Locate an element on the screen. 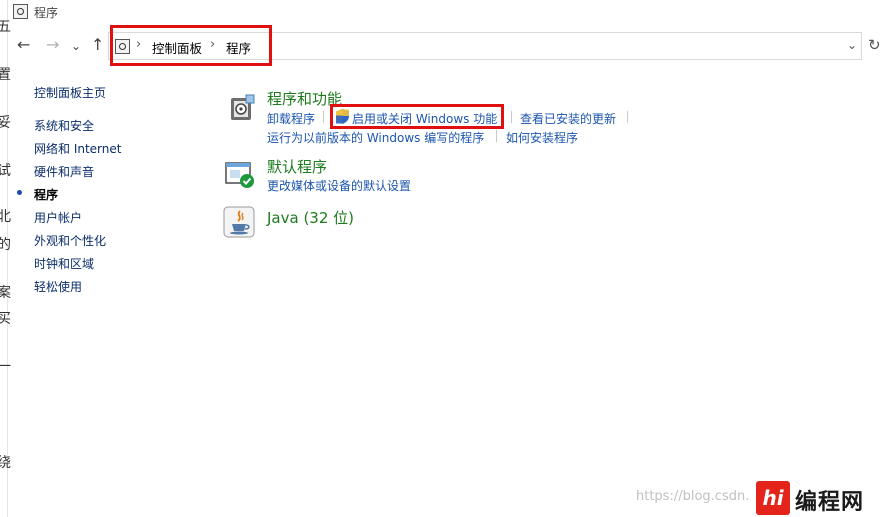 The image size is (887, 517). sidebar-item-ease-of-access: 轻松使用 is located at coordinates (58, 286).